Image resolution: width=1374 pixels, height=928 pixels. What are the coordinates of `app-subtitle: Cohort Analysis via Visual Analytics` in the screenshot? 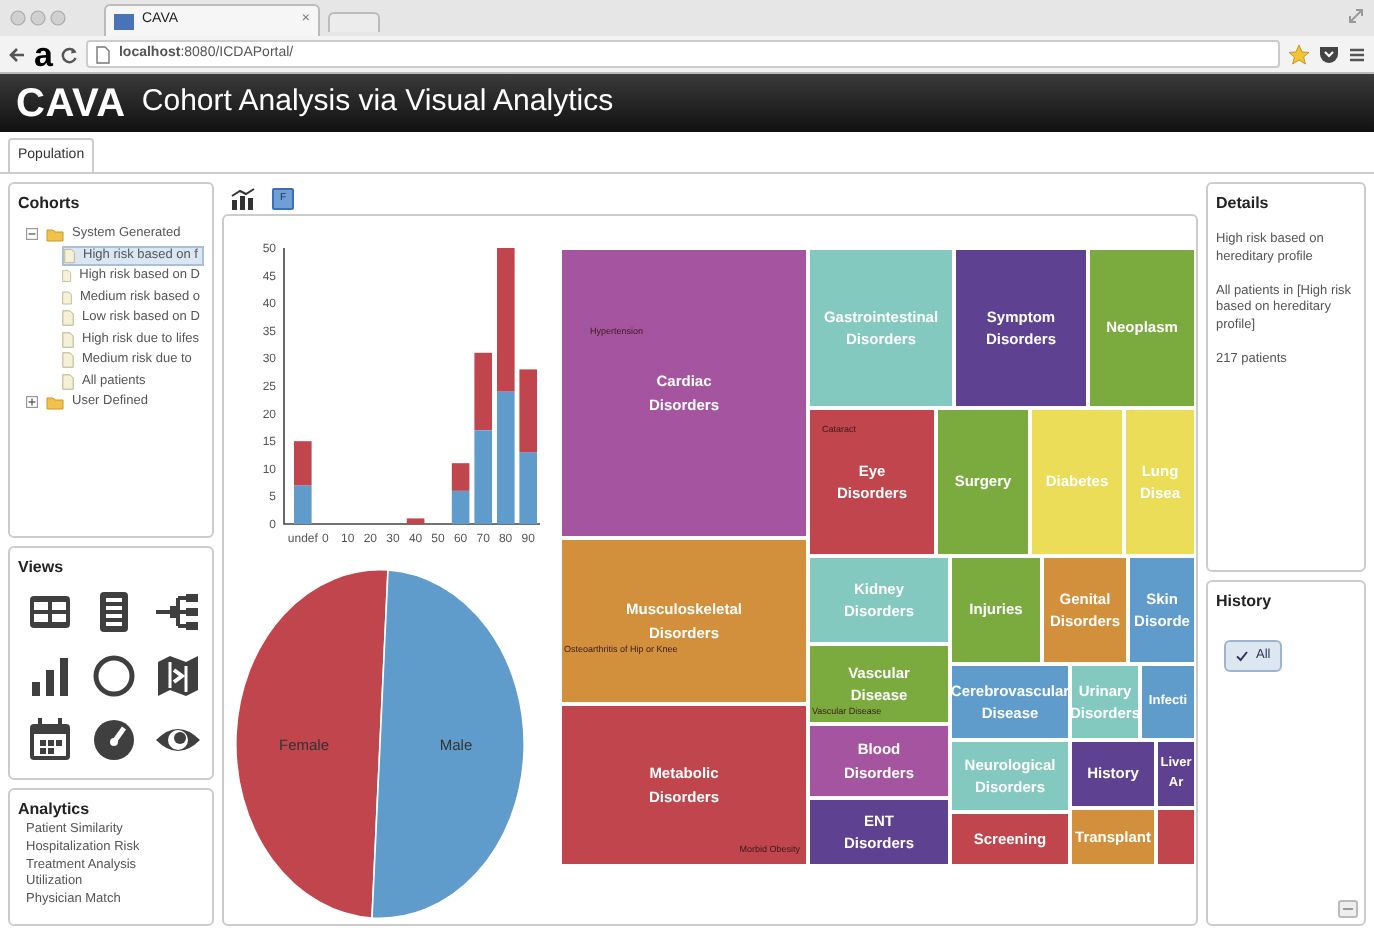 It's located at (377, 102).